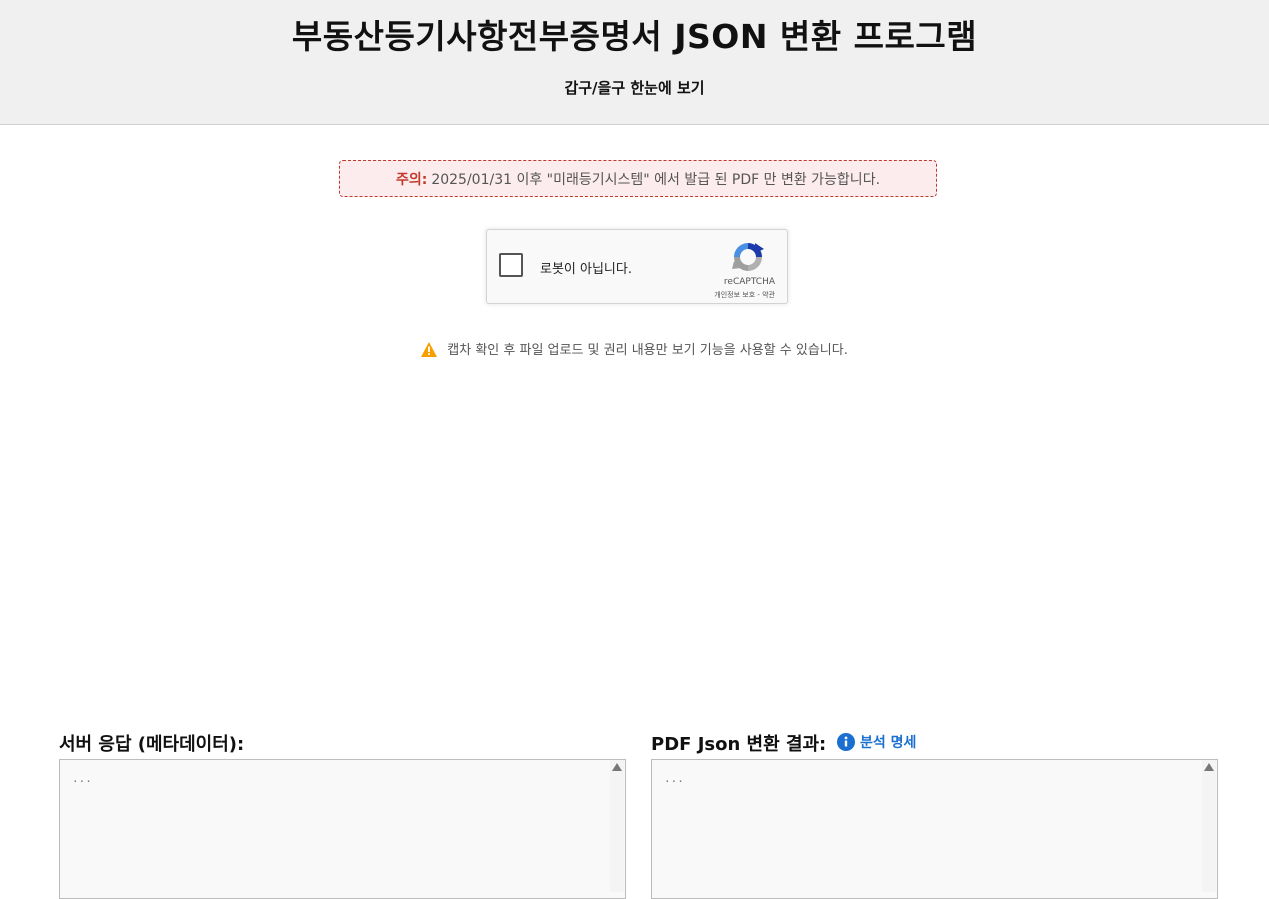 The image size is (1269, 899). What do you see at coordinates (739, 744) in the screenshot?
I see `pdf-json-result-title: PDF Json 변환 결과:` at bounding box center [739, 744].